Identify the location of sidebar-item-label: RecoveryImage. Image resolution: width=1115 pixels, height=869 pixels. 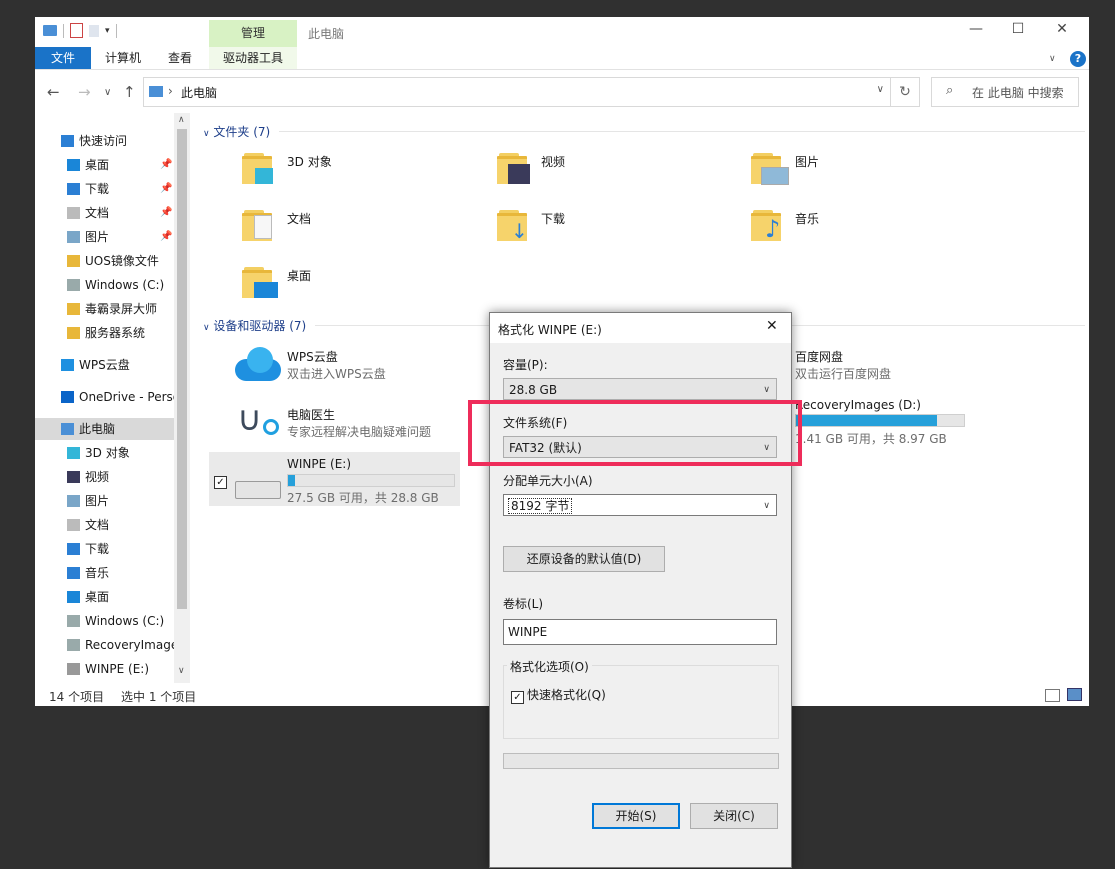
(130, 645).